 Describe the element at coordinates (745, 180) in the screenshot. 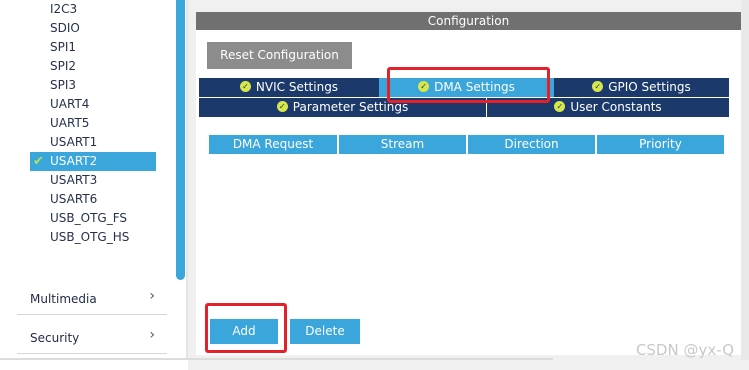

I see `main-scrollbar` at that location.